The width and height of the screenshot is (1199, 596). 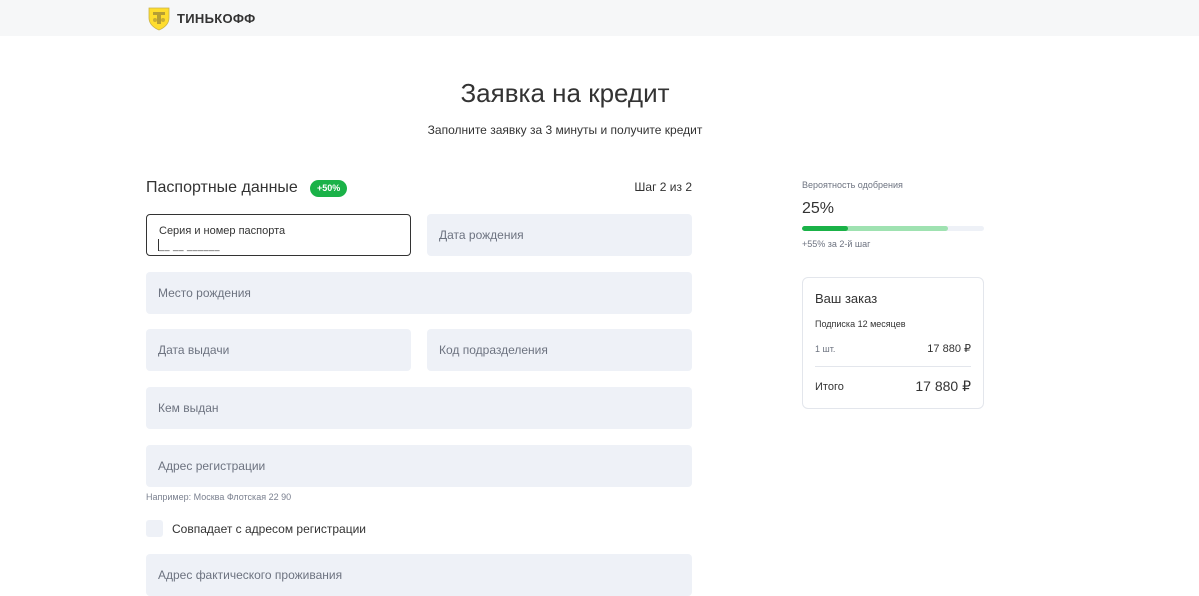 What do you see at coordinates (493, 350) in the screenshot?
I see `division-code-placeholder: Код подразделения` at bounding box center [493, 350].